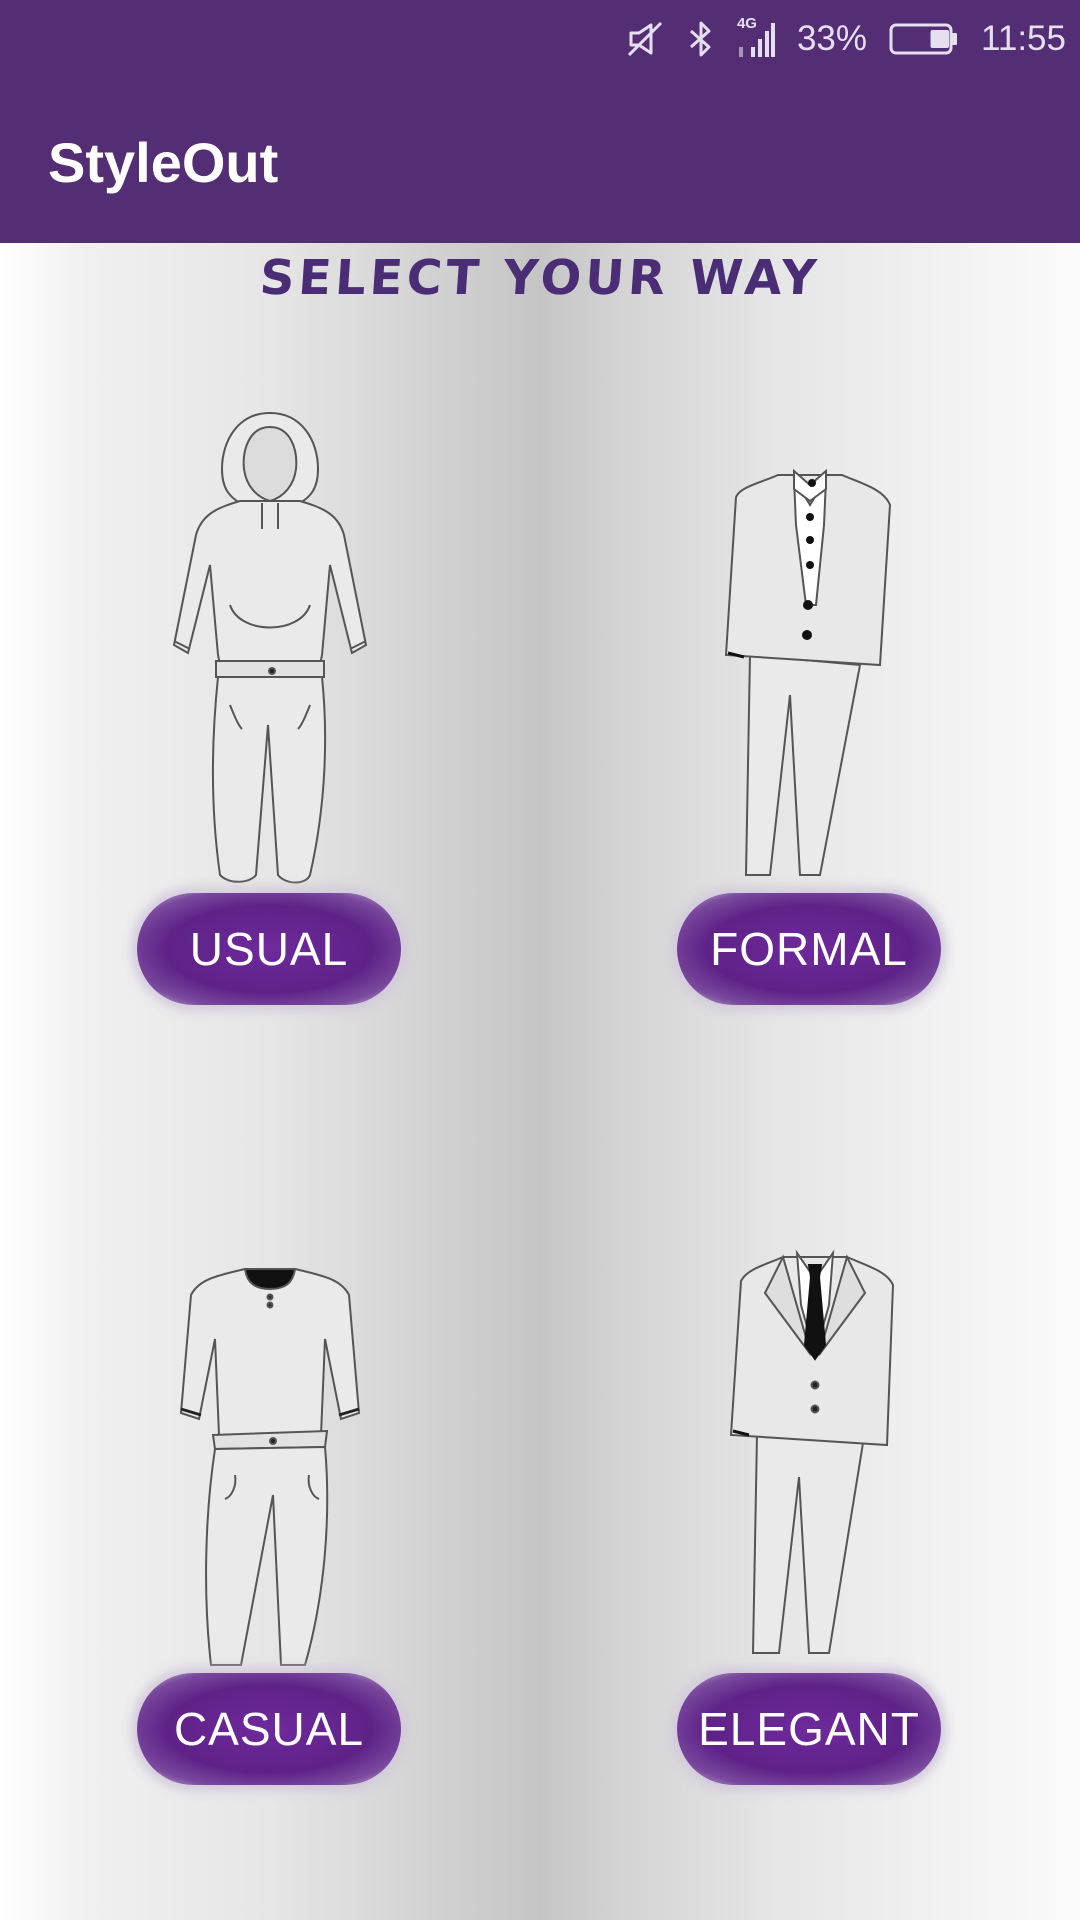 Image resolution: width=1080 pixels, height=1920 pixels. Describe the element at coordinates (270, 1470) in the screenshot. I see `casual-outfit-icon` at that location.